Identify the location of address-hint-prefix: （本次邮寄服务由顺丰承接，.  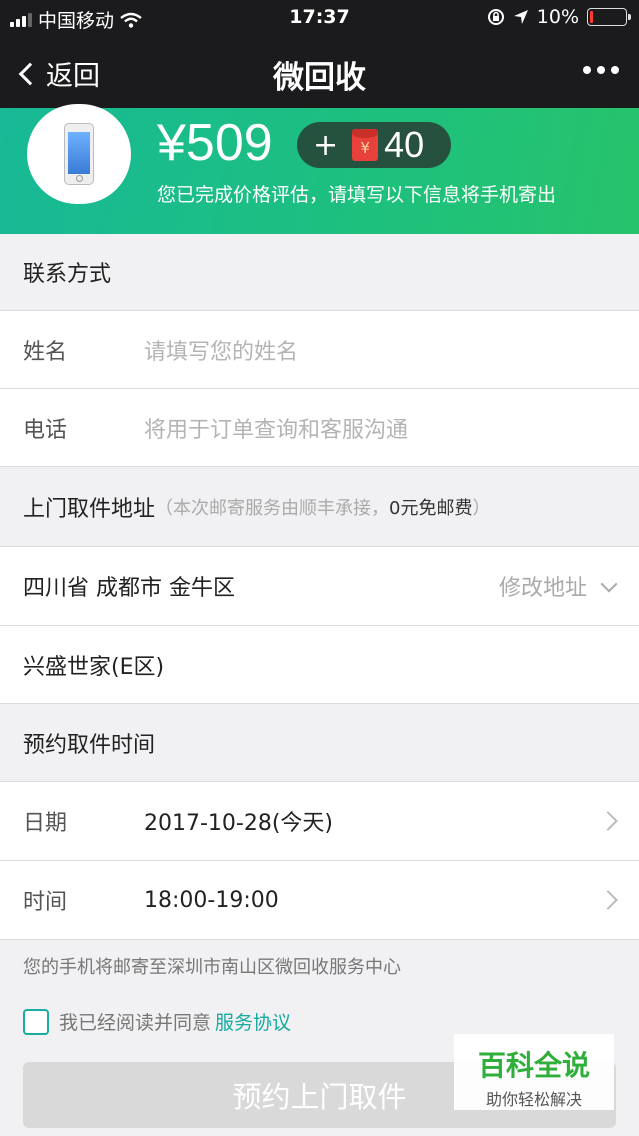
(272, 508).